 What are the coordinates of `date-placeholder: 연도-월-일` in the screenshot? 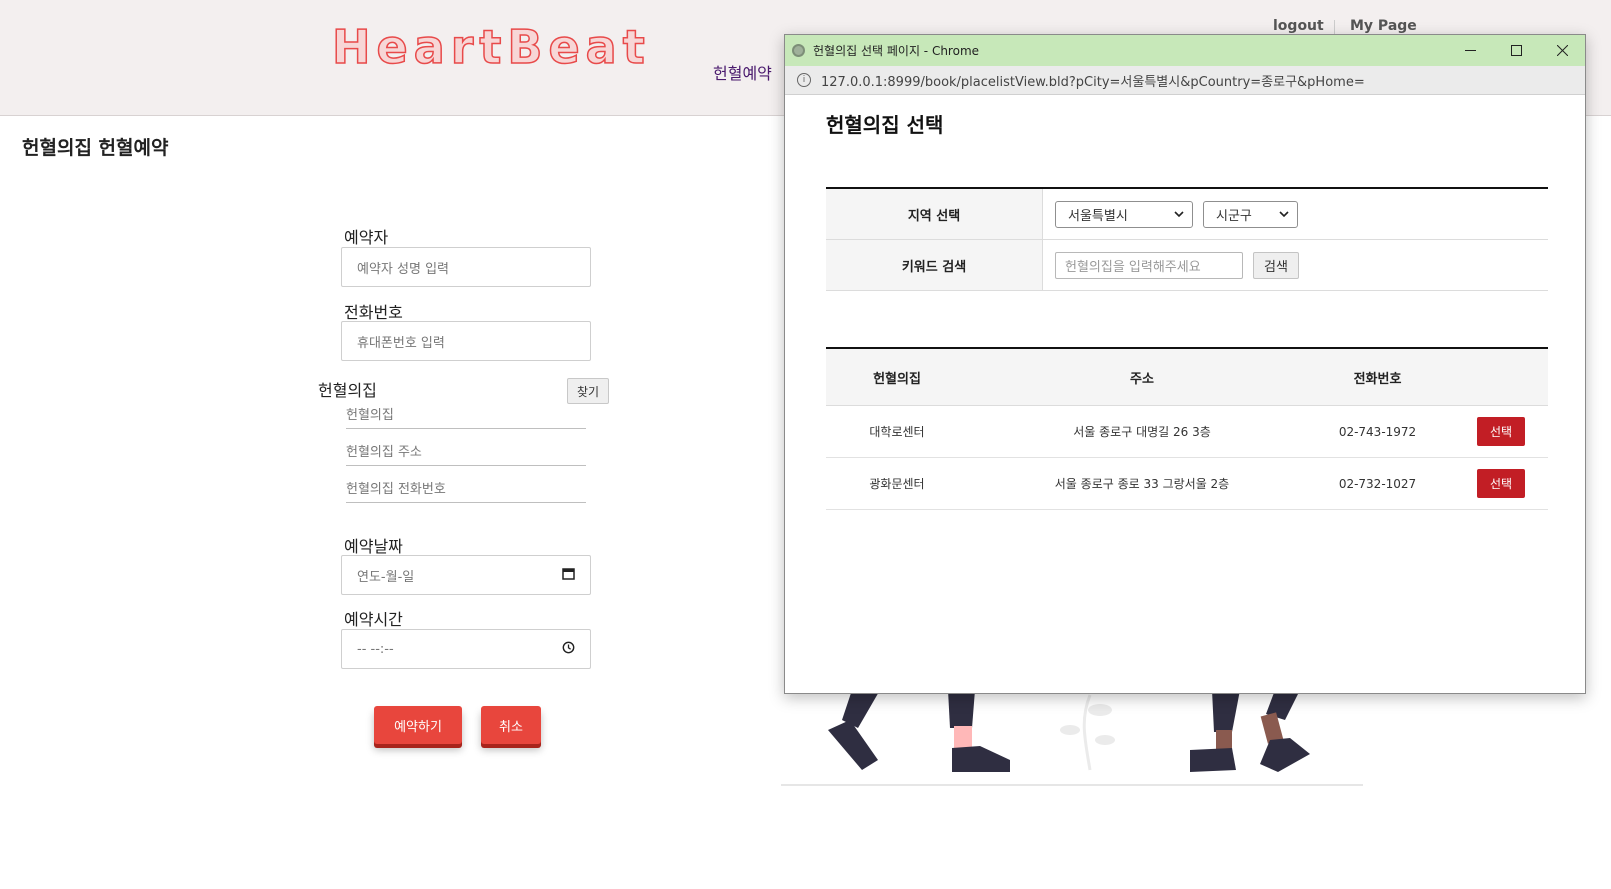 It's located at (386, 577).